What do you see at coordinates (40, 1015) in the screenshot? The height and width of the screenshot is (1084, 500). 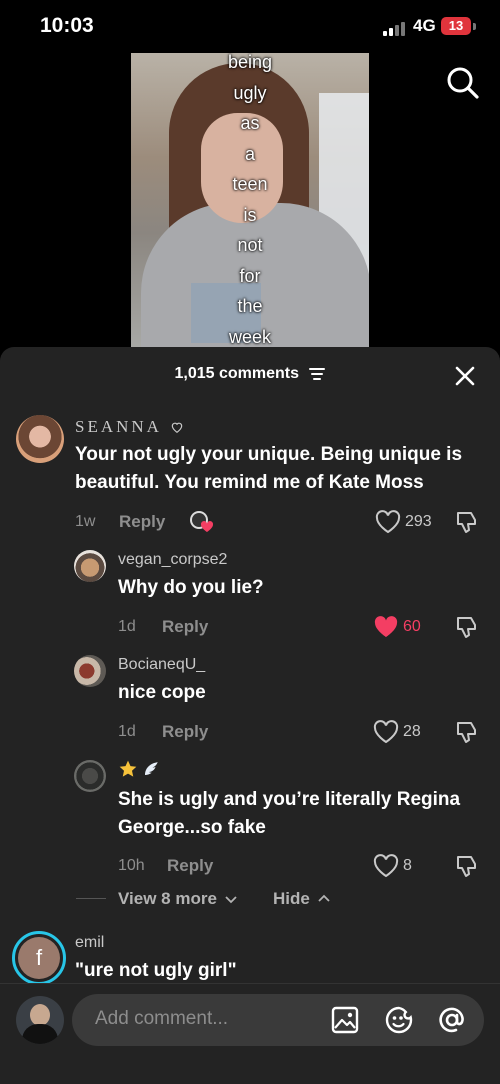 I see `avatar-figure` at bounding box center [40, 1015].